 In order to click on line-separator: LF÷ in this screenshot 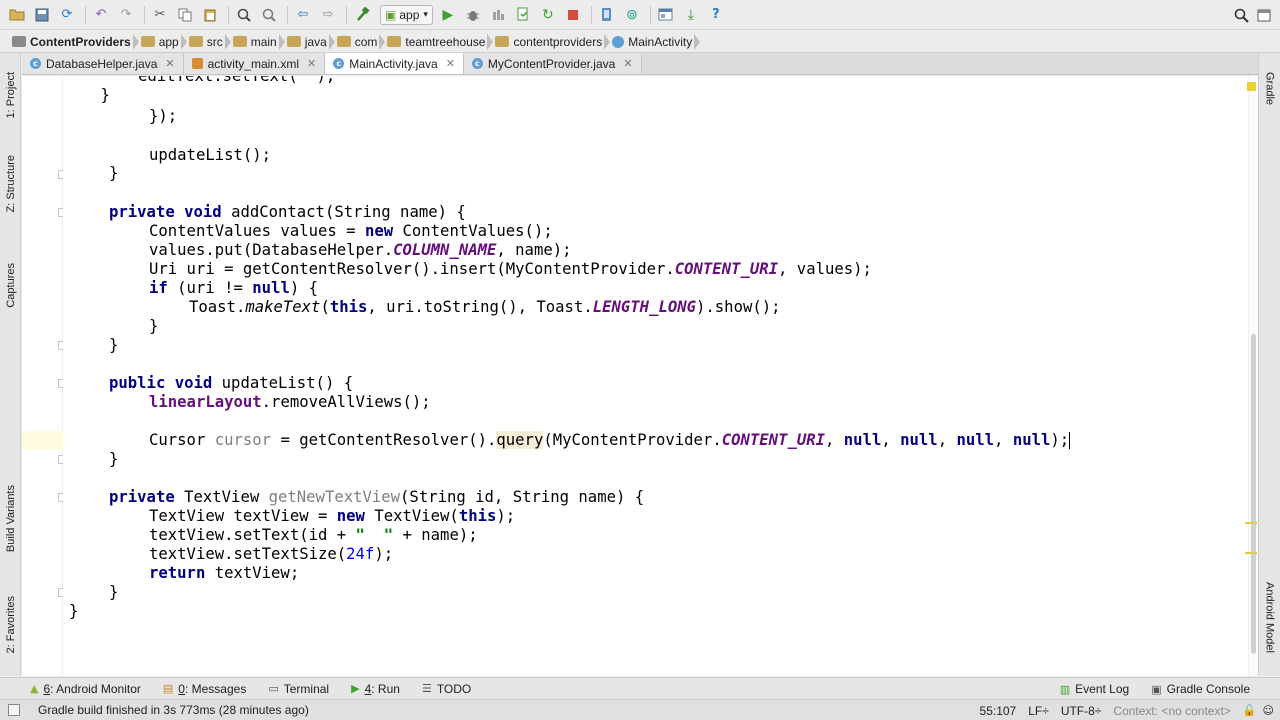, I will do `click(1038, 711)`.